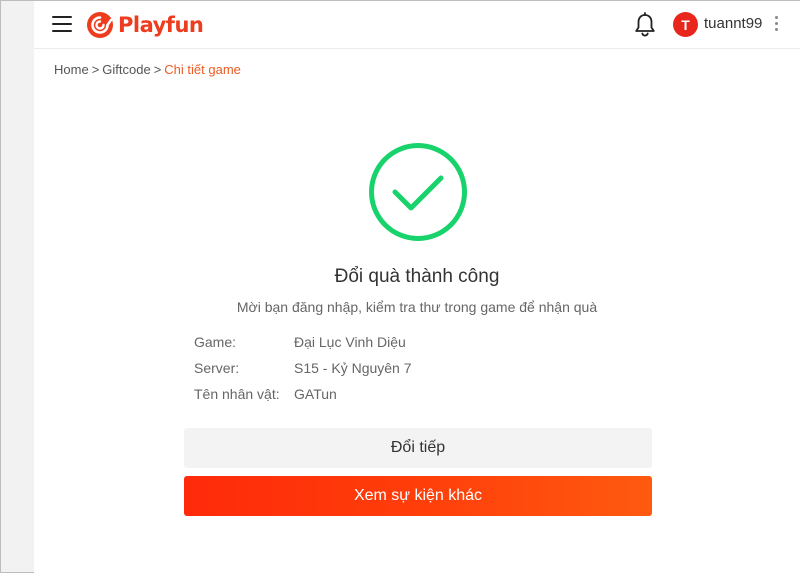 This screenshot has width=800, height=573. Describe the element at coordinates (126, 69) in the screenshot. I see `breadcrumb-giftcode: Giftcode` at that location.